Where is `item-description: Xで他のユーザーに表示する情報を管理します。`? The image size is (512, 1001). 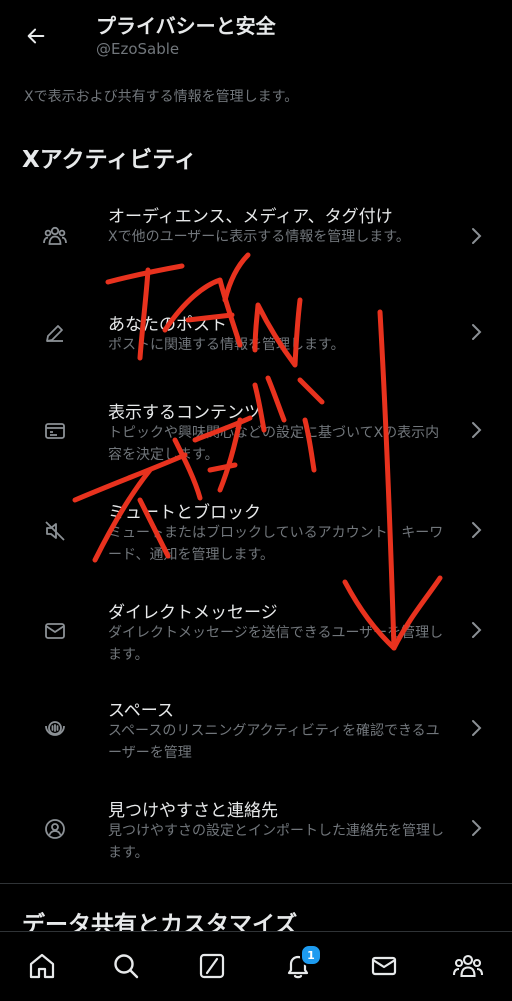
item-description: Xで他のユーザーに表示する情報を管理します。 is located at coordinates (259, 237).